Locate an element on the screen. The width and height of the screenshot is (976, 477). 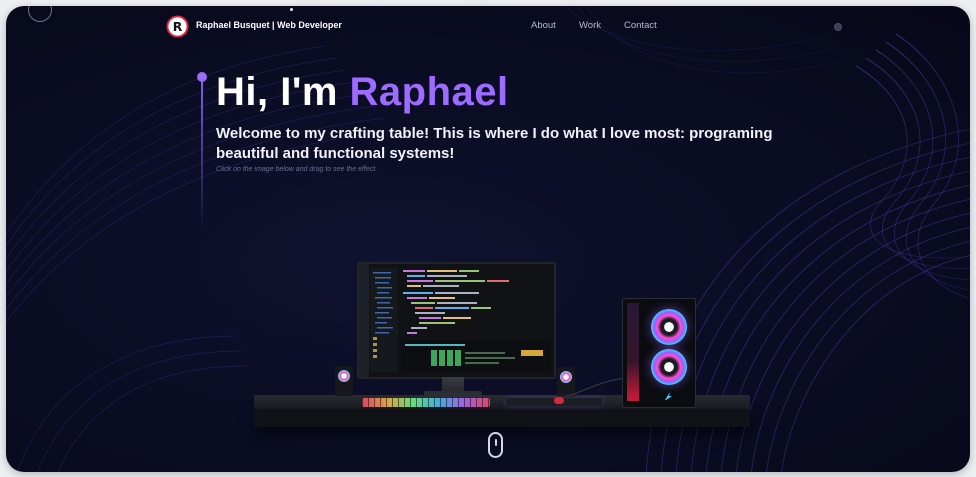
accent-line is located at coordinates (202, 153).